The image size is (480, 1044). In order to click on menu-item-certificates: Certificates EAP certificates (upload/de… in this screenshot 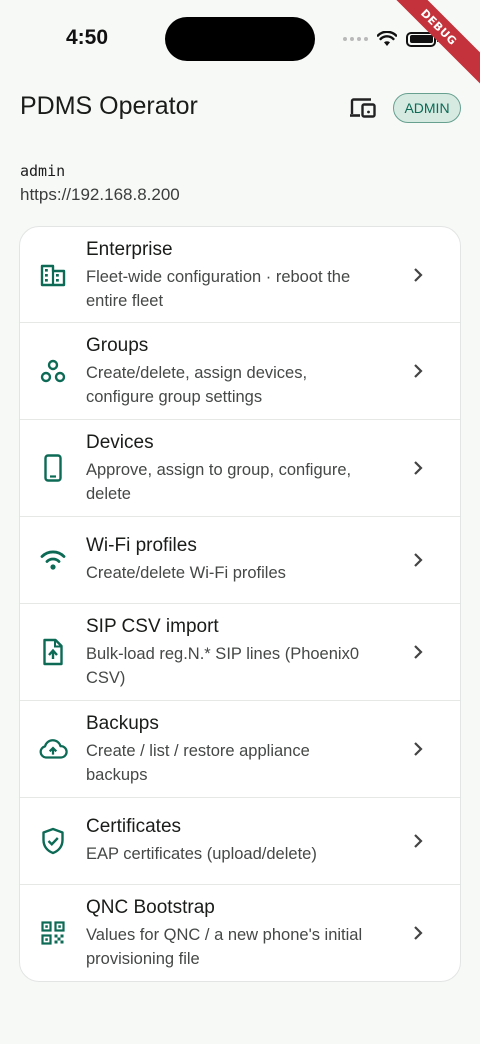, I will do `click(240, 841)`.